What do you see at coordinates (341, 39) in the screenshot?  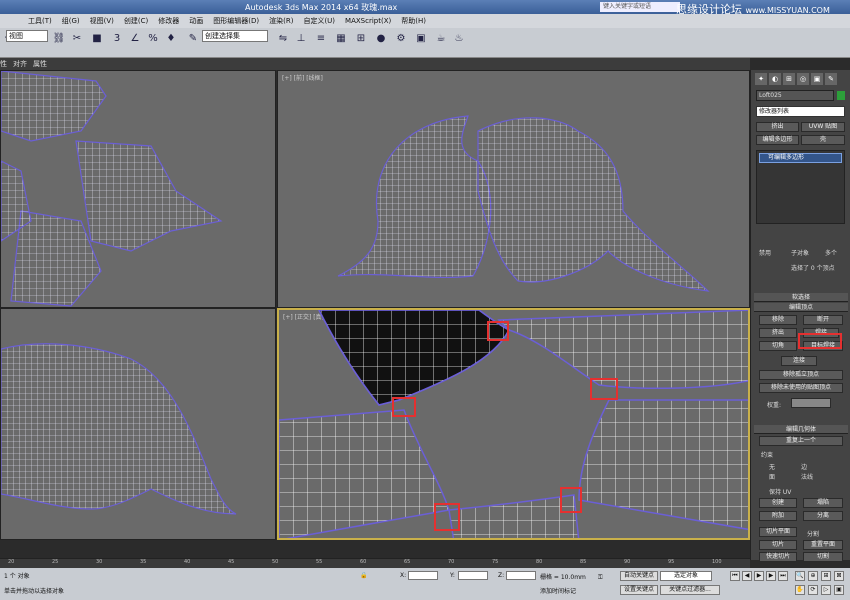 I see `graph-icon: ▦` at bounding box center [341, 39].